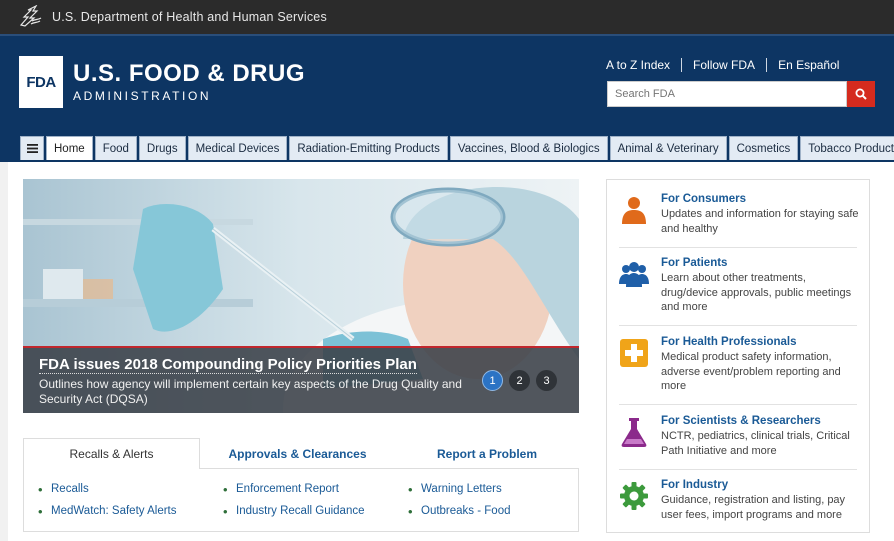 This screenshot has height=541, width=894. Describe the element at coordinates (763, 148) in the screenshot. I see `tab-cosmetics: Cosmetics` at that location.